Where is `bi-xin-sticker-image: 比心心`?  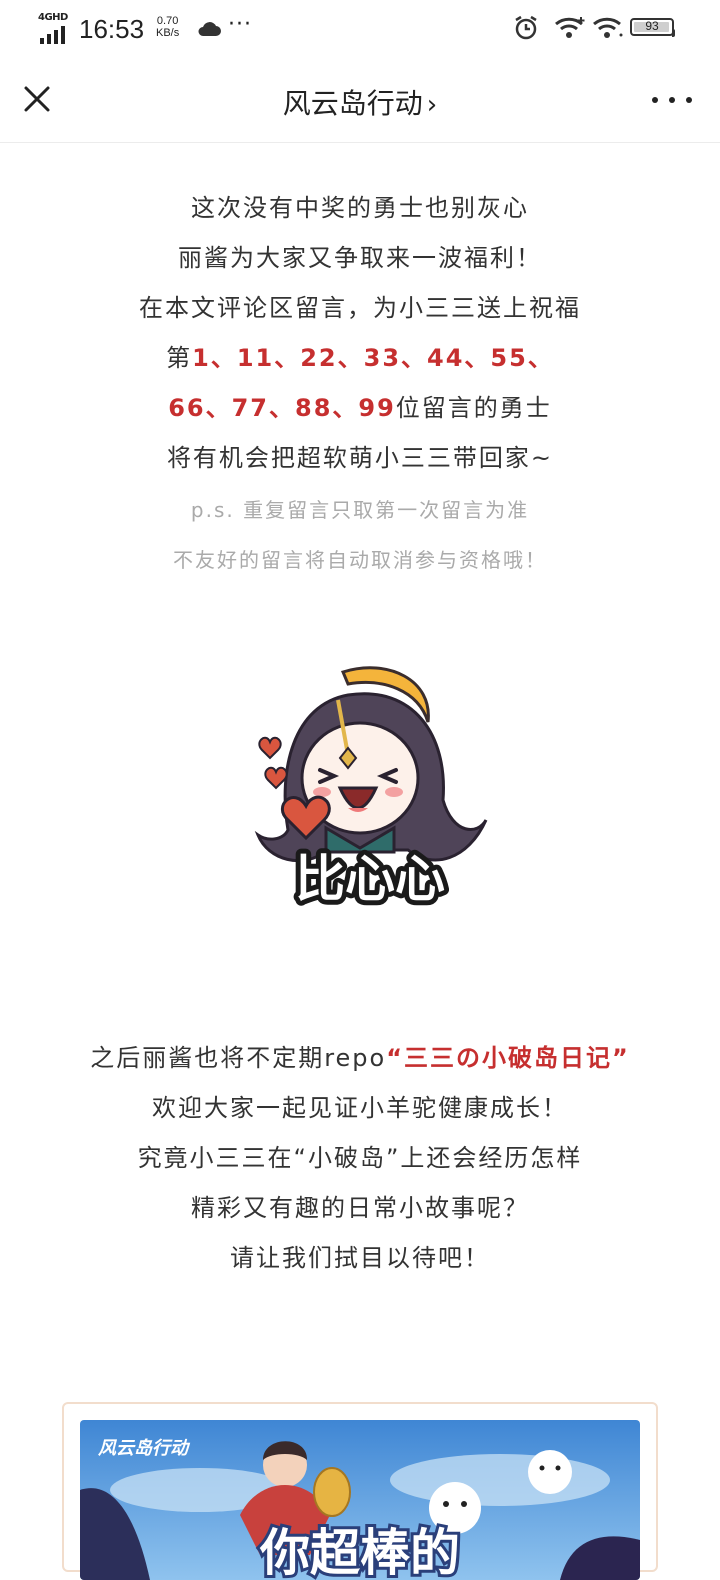 bi-xin-sticker-image: 比心心 is located at coordinates (371, 788).